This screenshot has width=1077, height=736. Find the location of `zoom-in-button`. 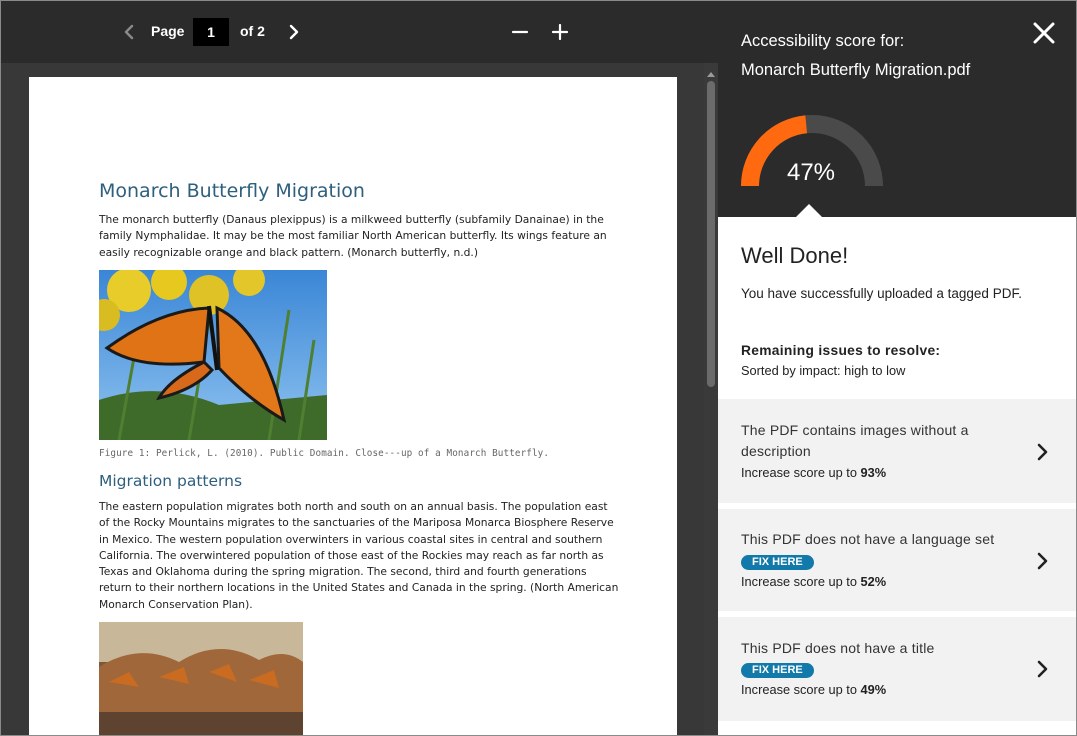

zoom-in-button is located at coordinates (560, 32).